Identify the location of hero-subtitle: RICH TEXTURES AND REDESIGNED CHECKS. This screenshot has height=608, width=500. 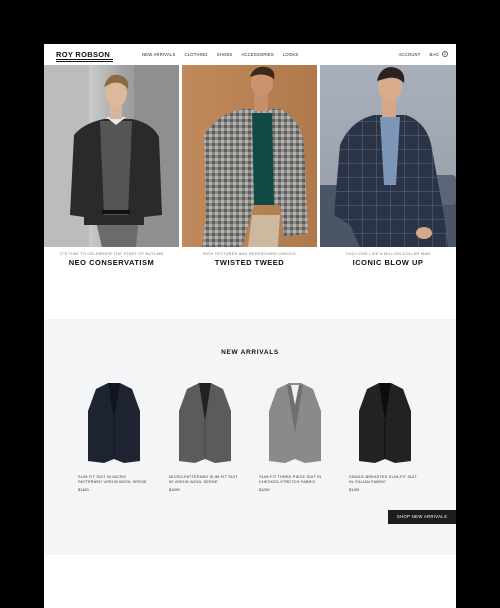
(249, 254).